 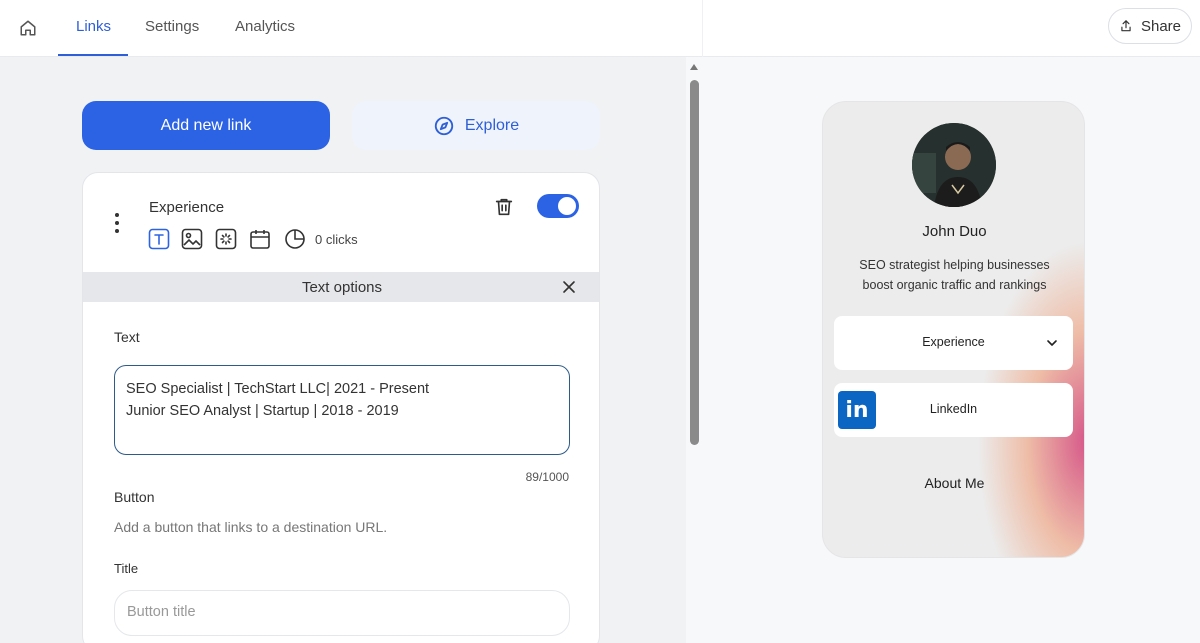 I want to click on preview-linkedin-label: LinkedIn, so click(x=953, y=409).